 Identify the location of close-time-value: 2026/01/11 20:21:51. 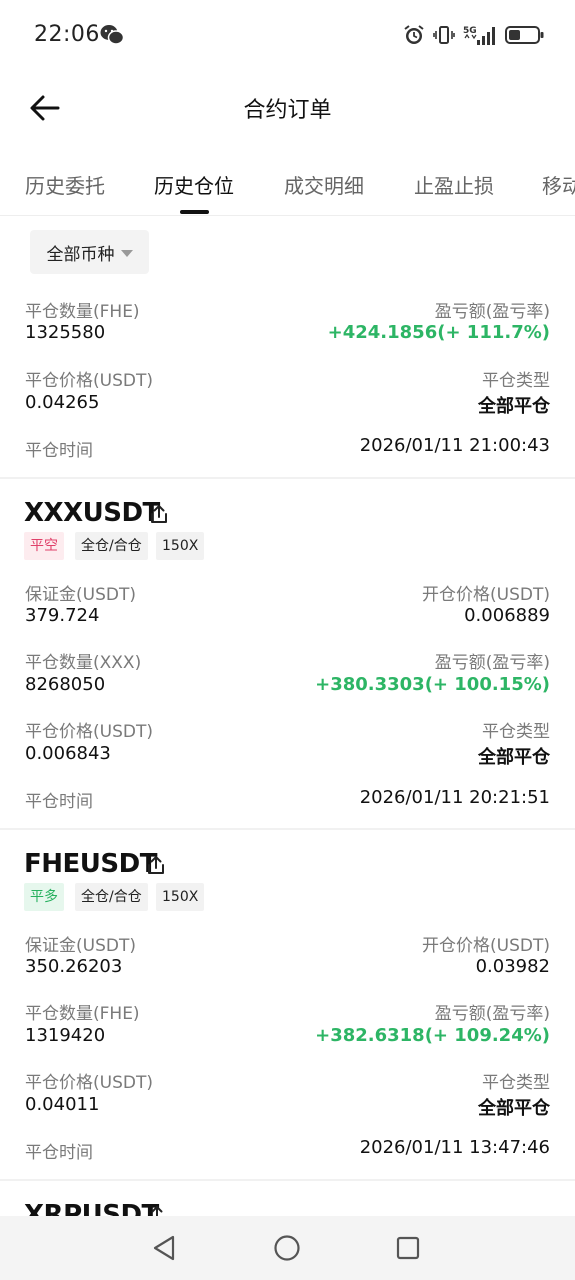
(454, 797).